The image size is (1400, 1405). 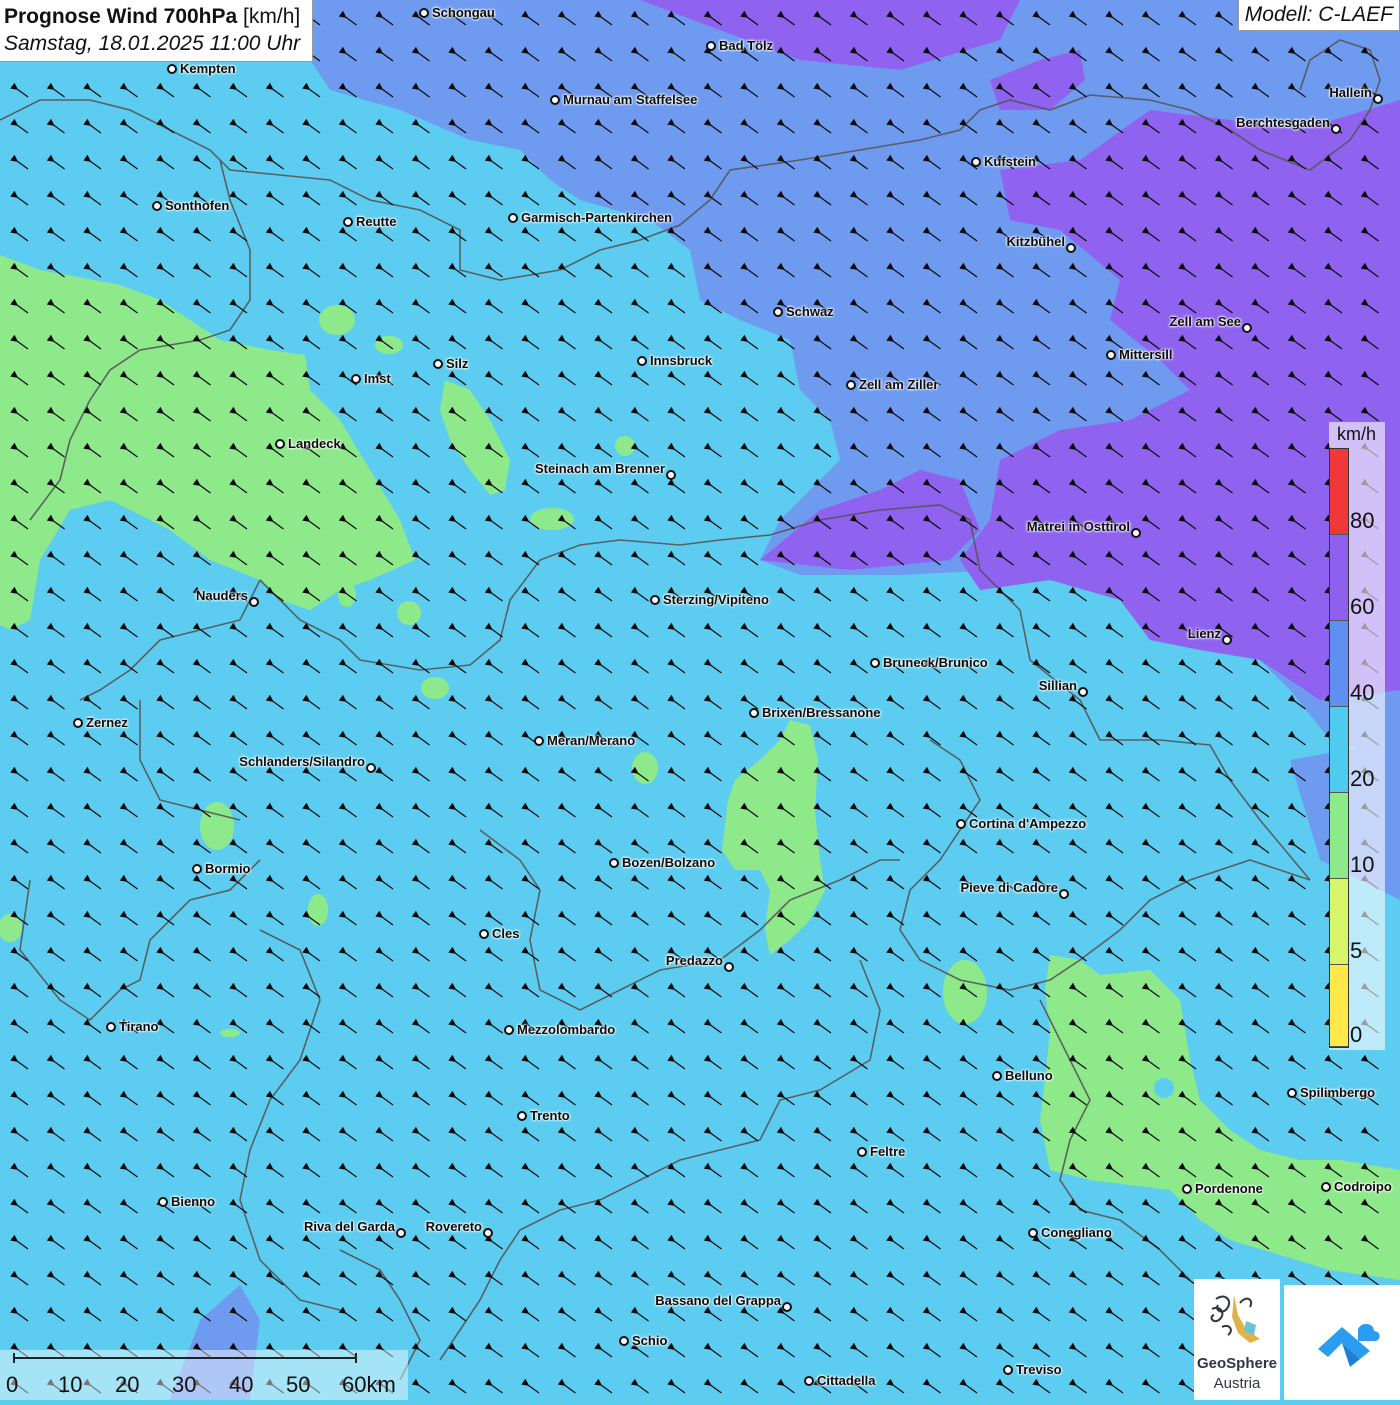 I want to click on city-label: Matrei in Osttirol, so click(x=1078, y=526).